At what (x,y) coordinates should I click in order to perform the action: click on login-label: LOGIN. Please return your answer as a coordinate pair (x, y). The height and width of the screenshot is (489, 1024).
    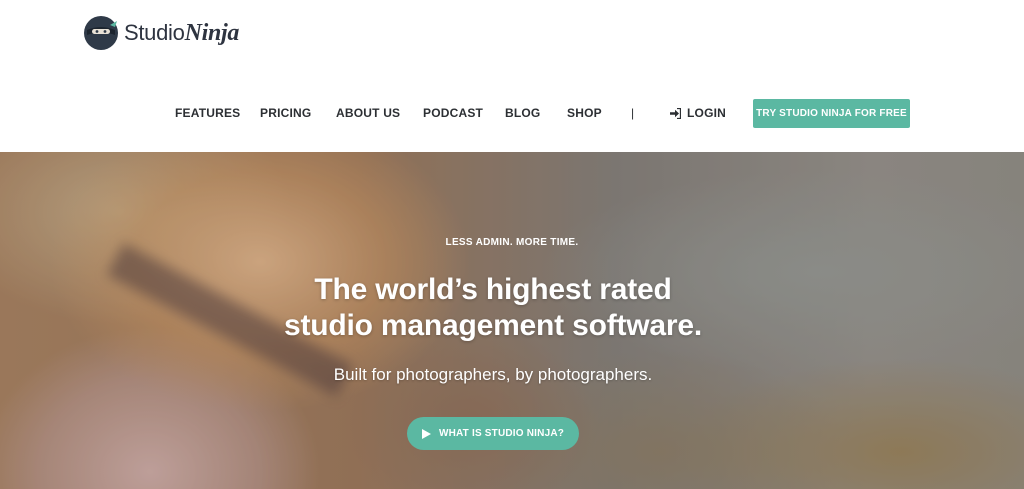
    Looking at the image, I should click on (706, 113).